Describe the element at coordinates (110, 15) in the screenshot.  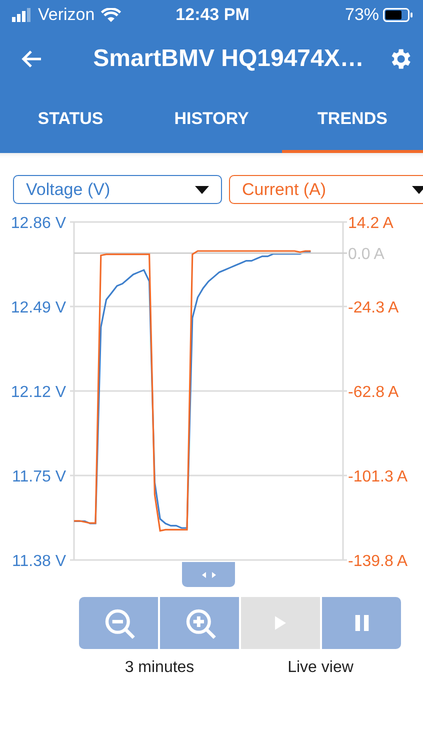
I see `wifi-icon` at that location.